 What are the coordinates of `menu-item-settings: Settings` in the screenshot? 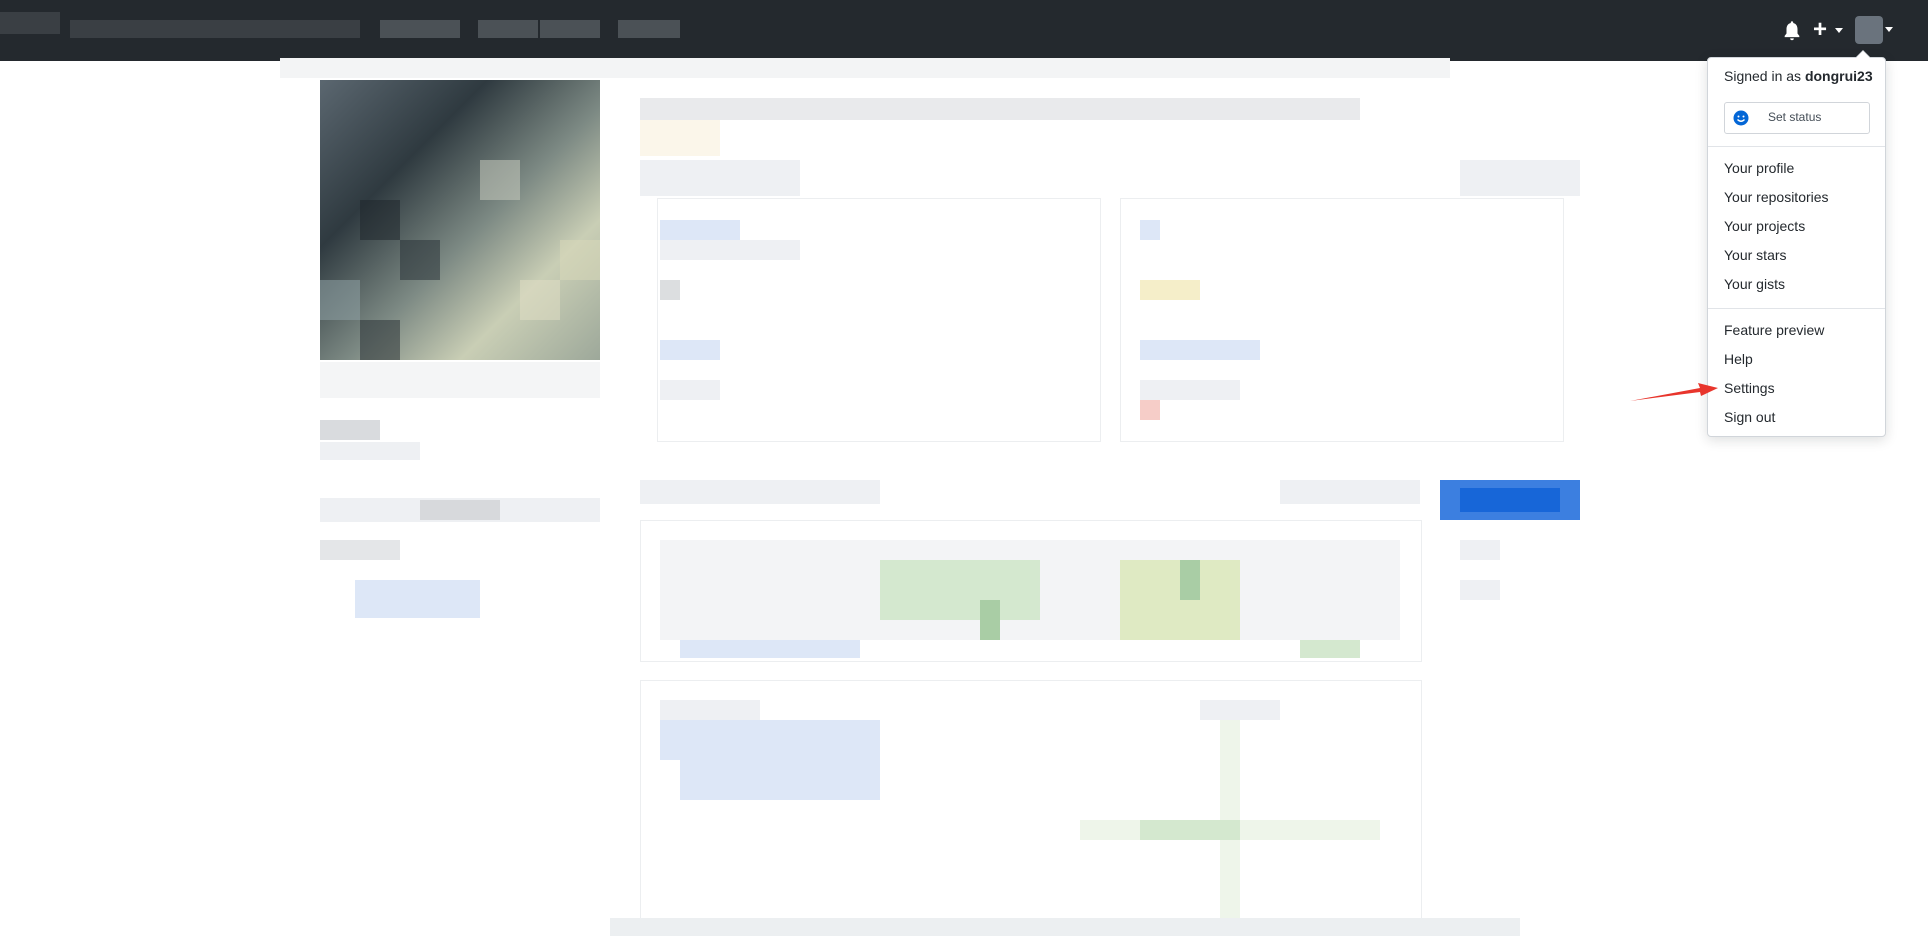 It's located at (1749, 388).